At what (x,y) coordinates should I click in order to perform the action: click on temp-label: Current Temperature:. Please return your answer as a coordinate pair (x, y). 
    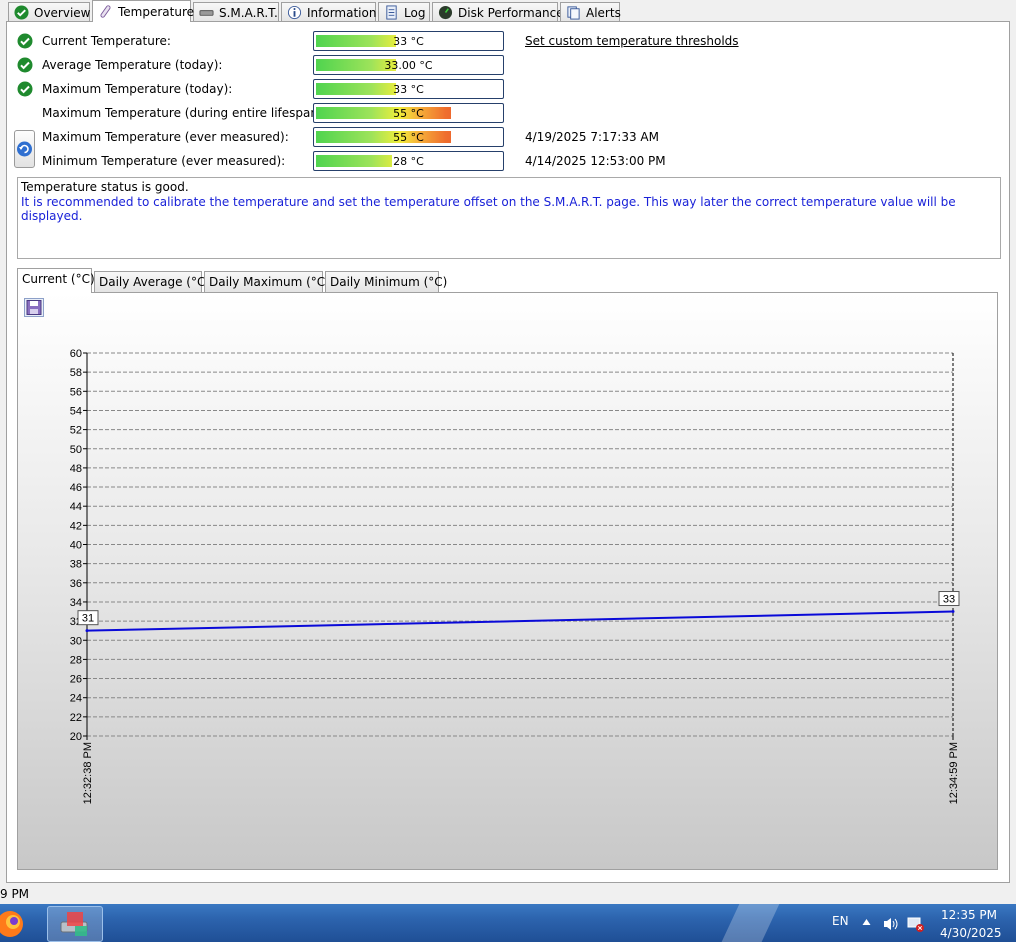
    Looking at the image, I should click on (106, 41).